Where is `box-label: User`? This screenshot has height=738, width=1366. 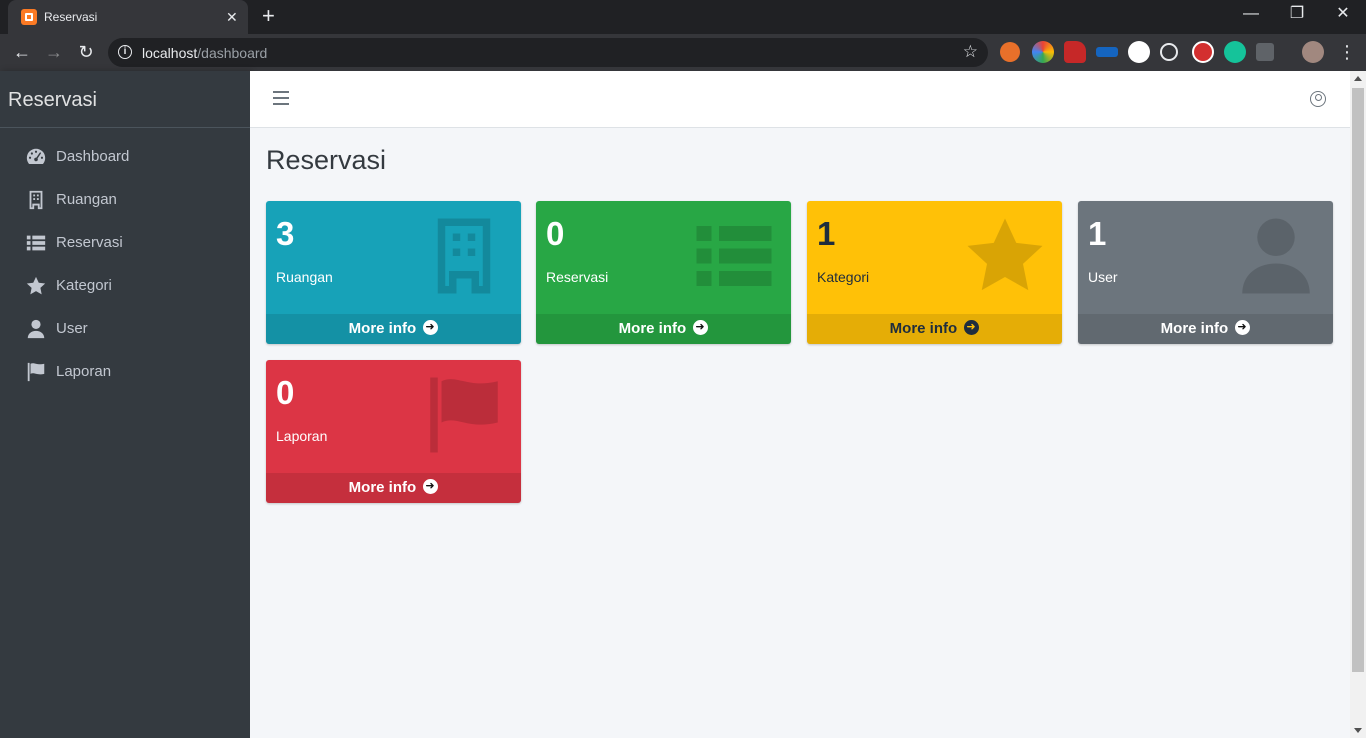
box-label: User is located at coordinates (1103, 277).